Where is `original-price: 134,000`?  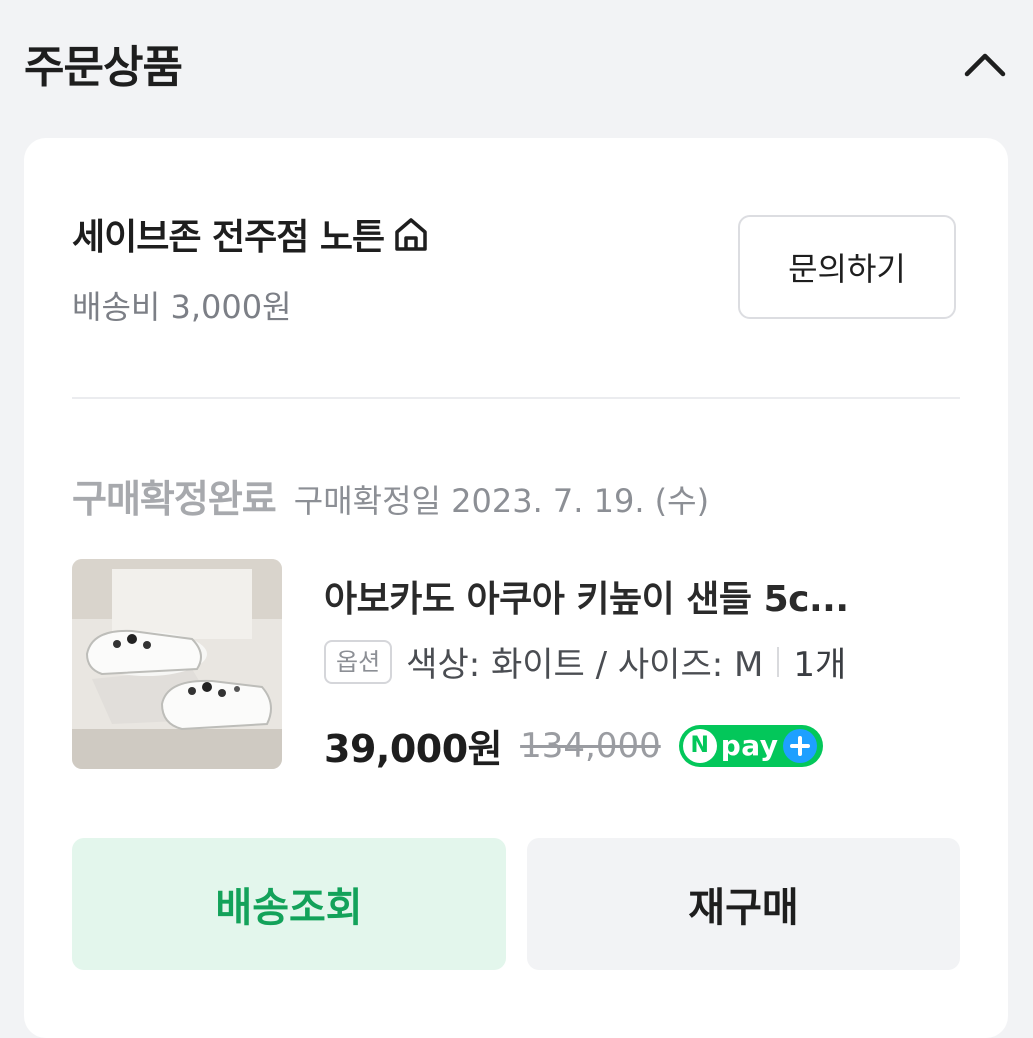
original-price: 134,000 is located at coordinates (590, 745).